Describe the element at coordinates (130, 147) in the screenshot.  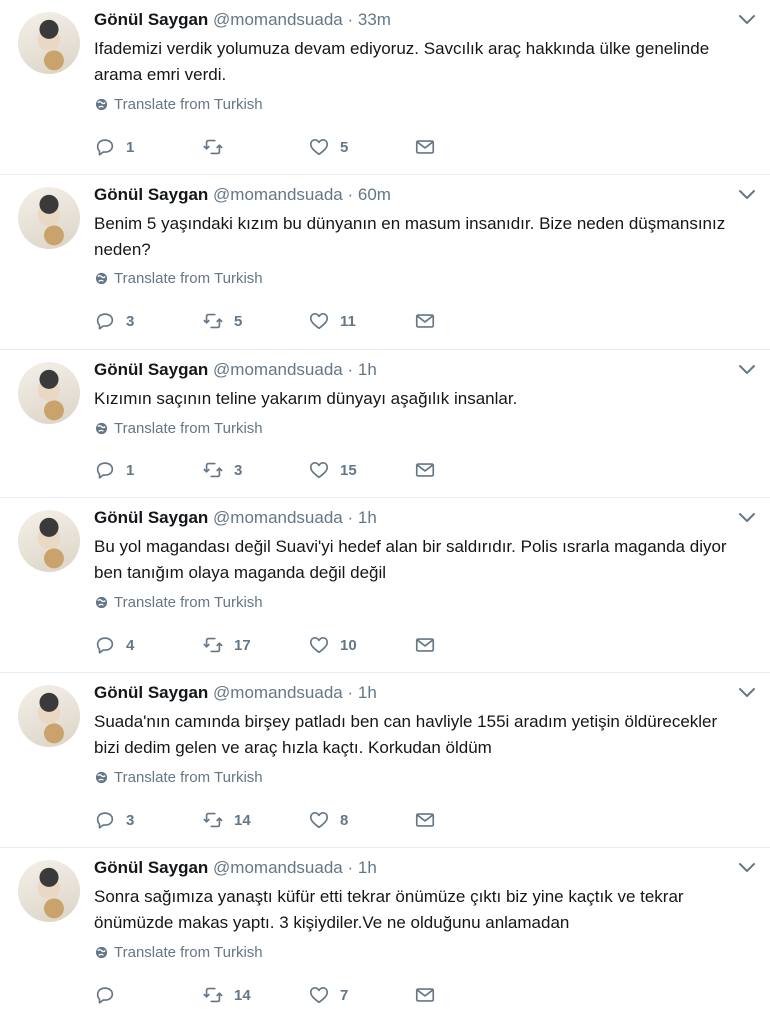
I see `reply-count: 1` at that location.